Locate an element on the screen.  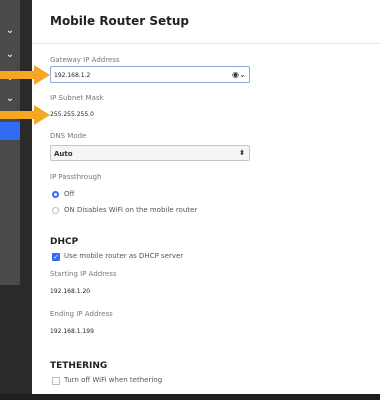
passthrough-on-label: ON Disables WiFi on the mobile router is located at coordinates (131, 210).